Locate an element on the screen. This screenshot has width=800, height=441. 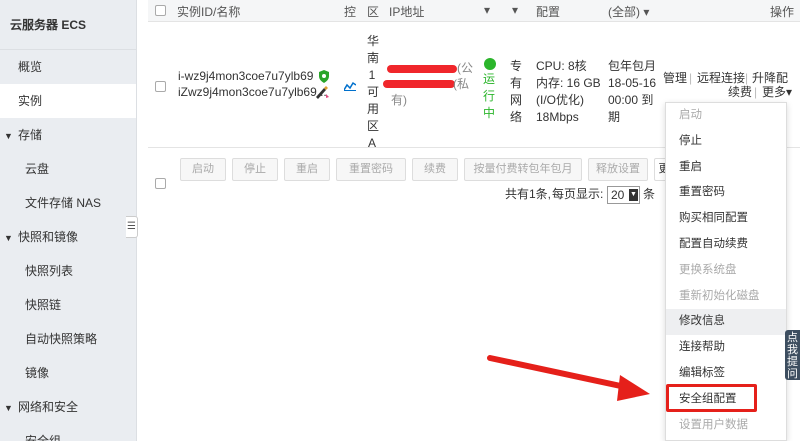
redacted-public-ip is located at coordinates (422, 69).